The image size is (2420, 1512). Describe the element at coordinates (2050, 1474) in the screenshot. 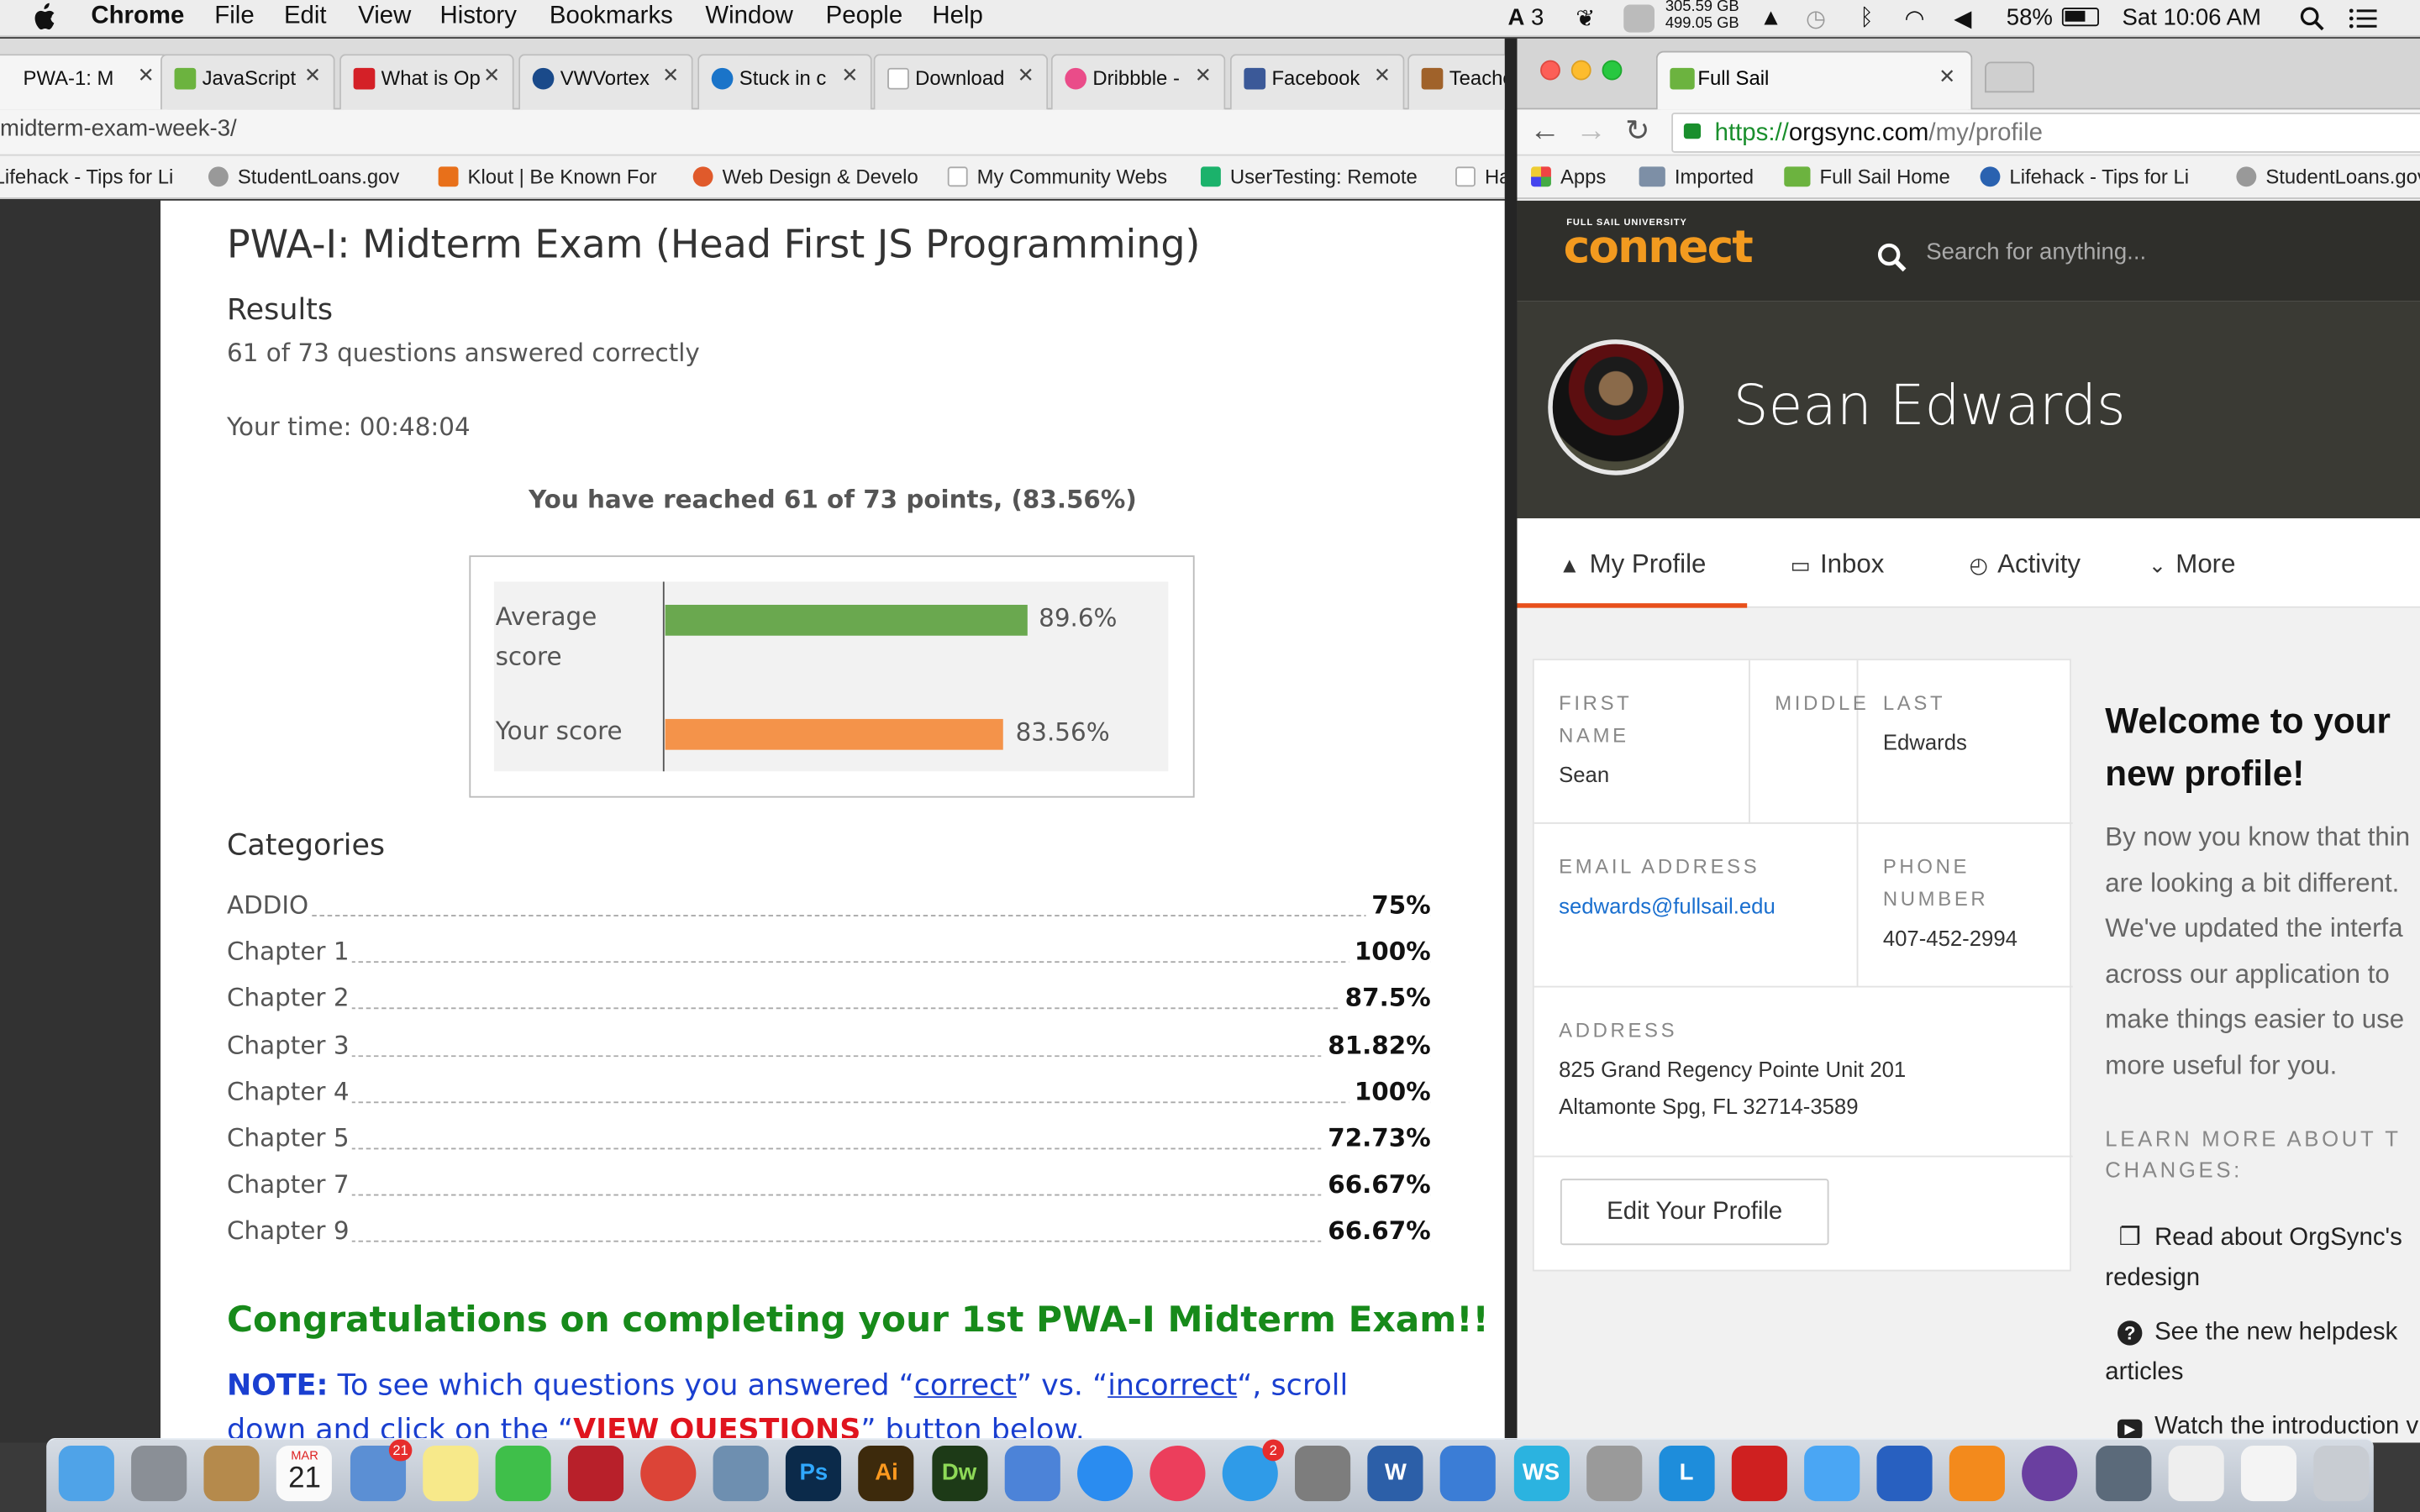

I see `github-icon` at that location.